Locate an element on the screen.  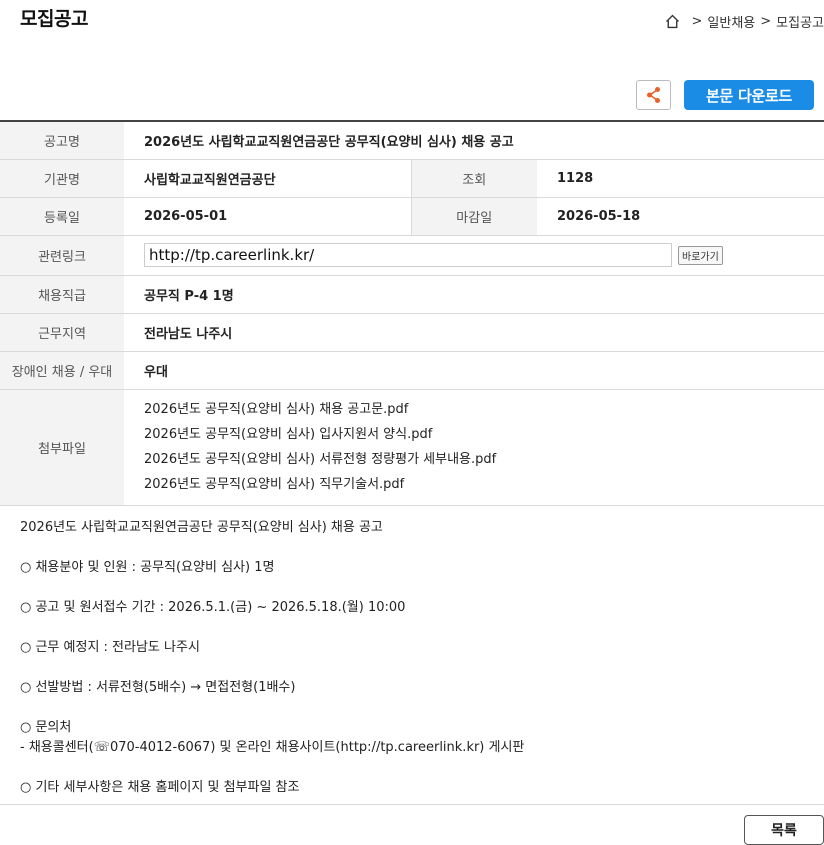
breadcrumb: > 일반채용 > 모집공고 is located at coordinates (744, 21).